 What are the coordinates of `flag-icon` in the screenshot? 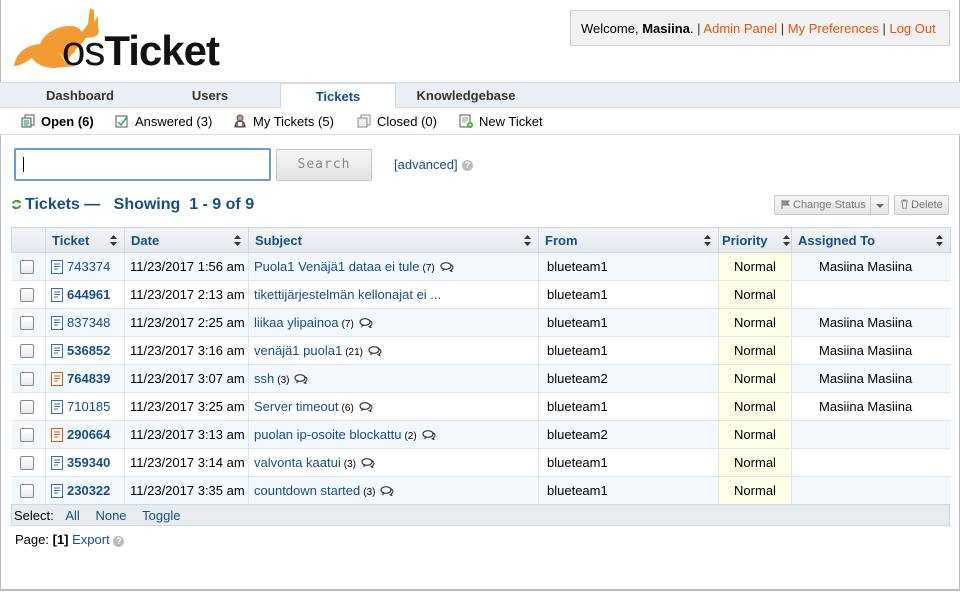 It's located at (786, 204).